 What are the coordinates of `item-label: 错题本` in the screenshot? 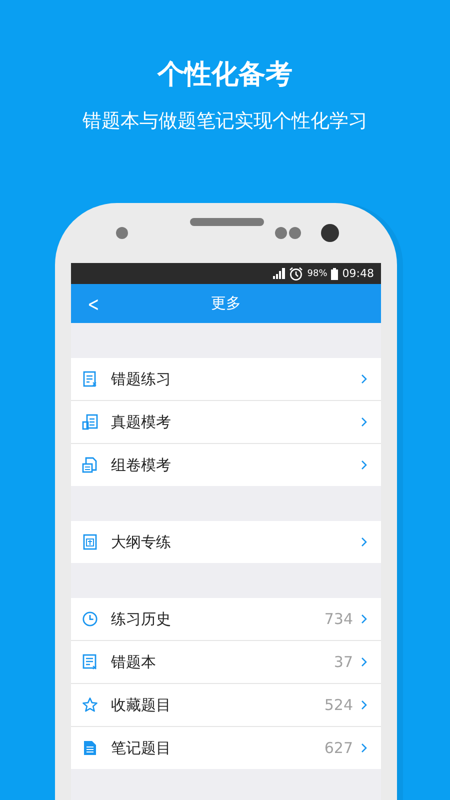 It's located at (134, 662).